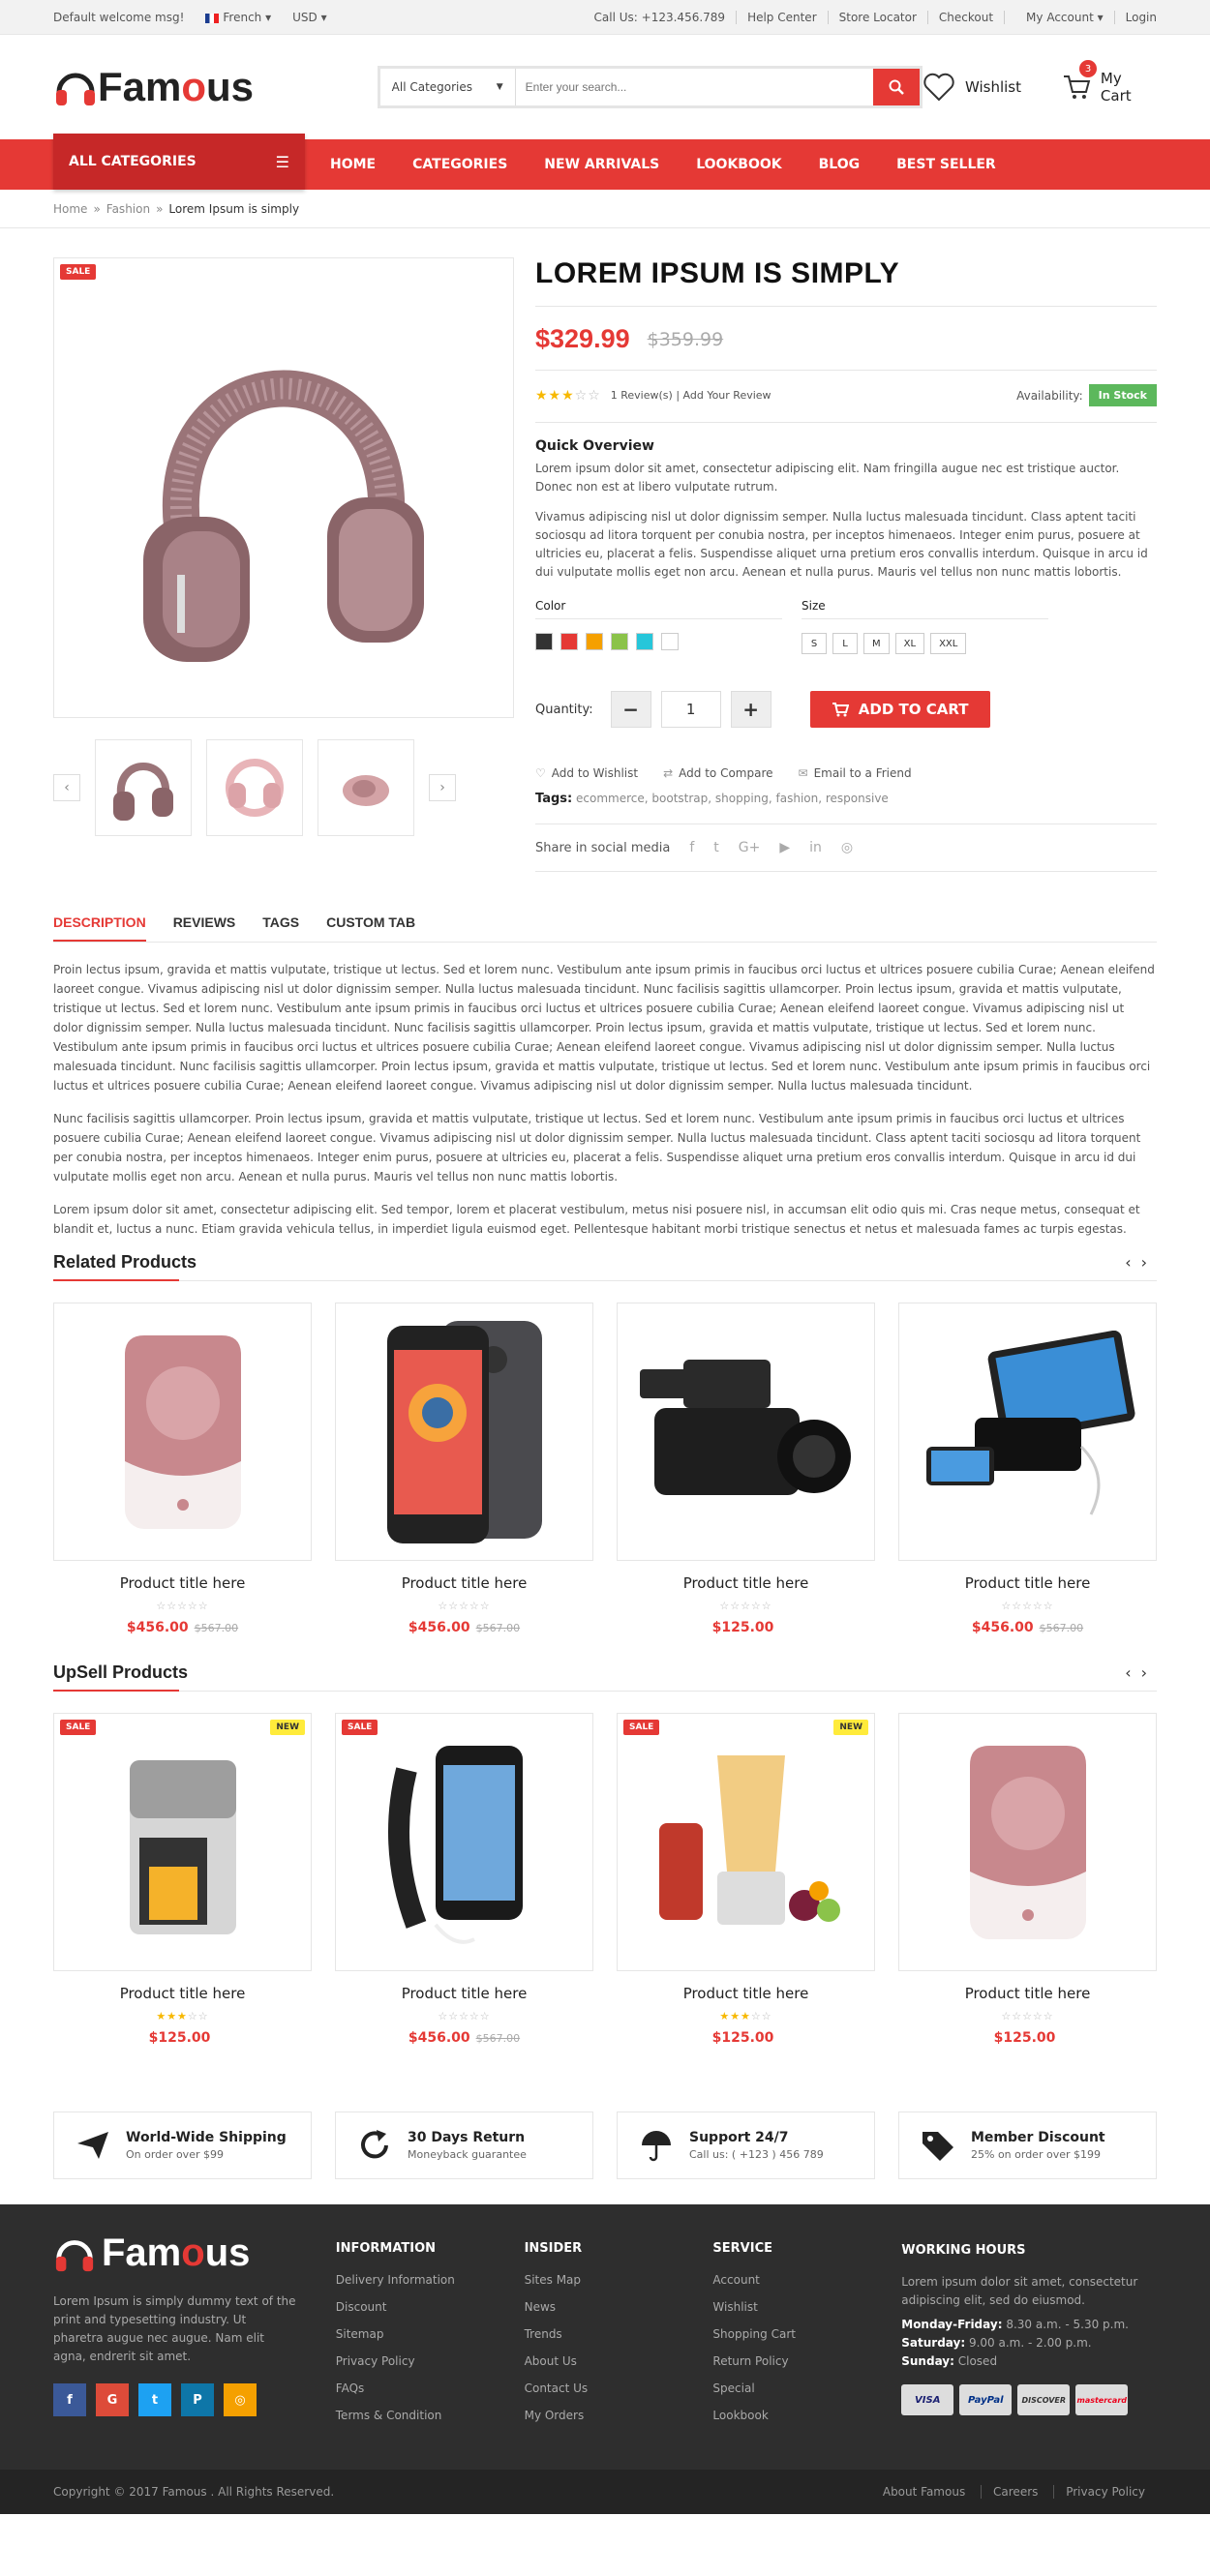  Describe the element at coordinates (430, 2415) in the screenshot. I see `footer-link: Terms & Condition` at that location.